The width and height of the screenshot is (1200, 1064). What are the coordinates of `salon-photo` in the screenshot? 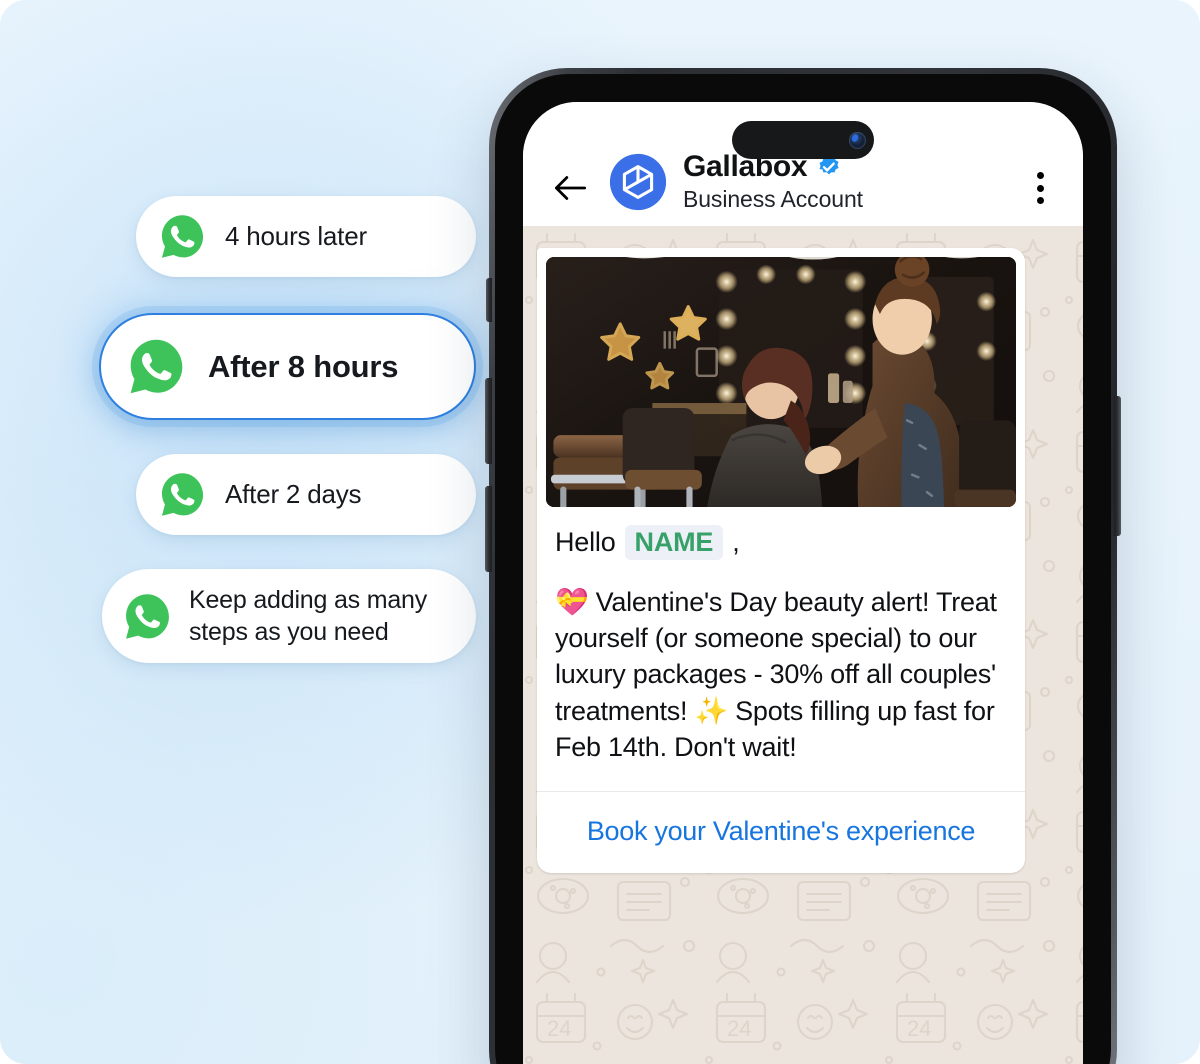 It's located at (781, 382).